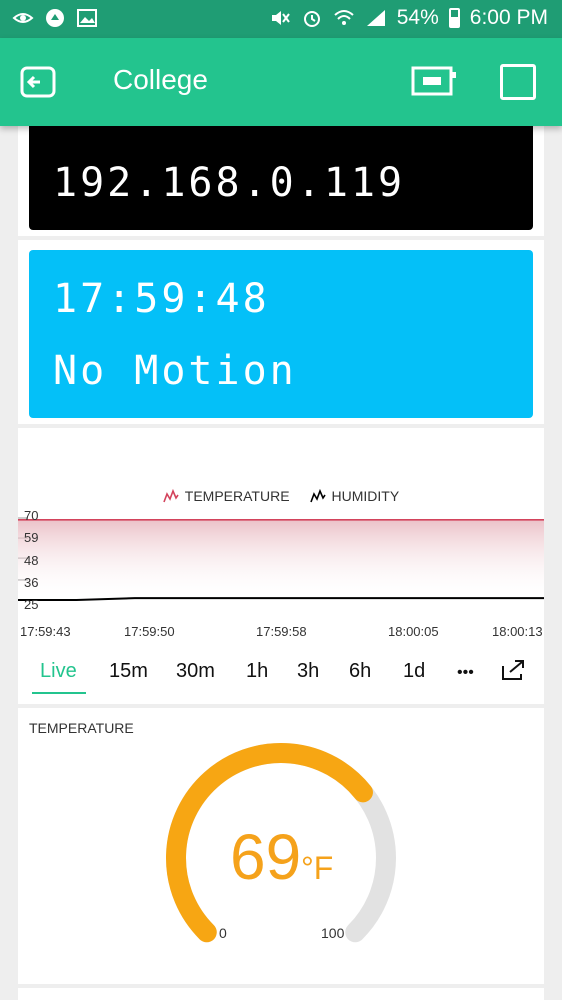 This screenshot has height=1000, width=562. I want to click on y-tick-label: 48, so click(31, 560).